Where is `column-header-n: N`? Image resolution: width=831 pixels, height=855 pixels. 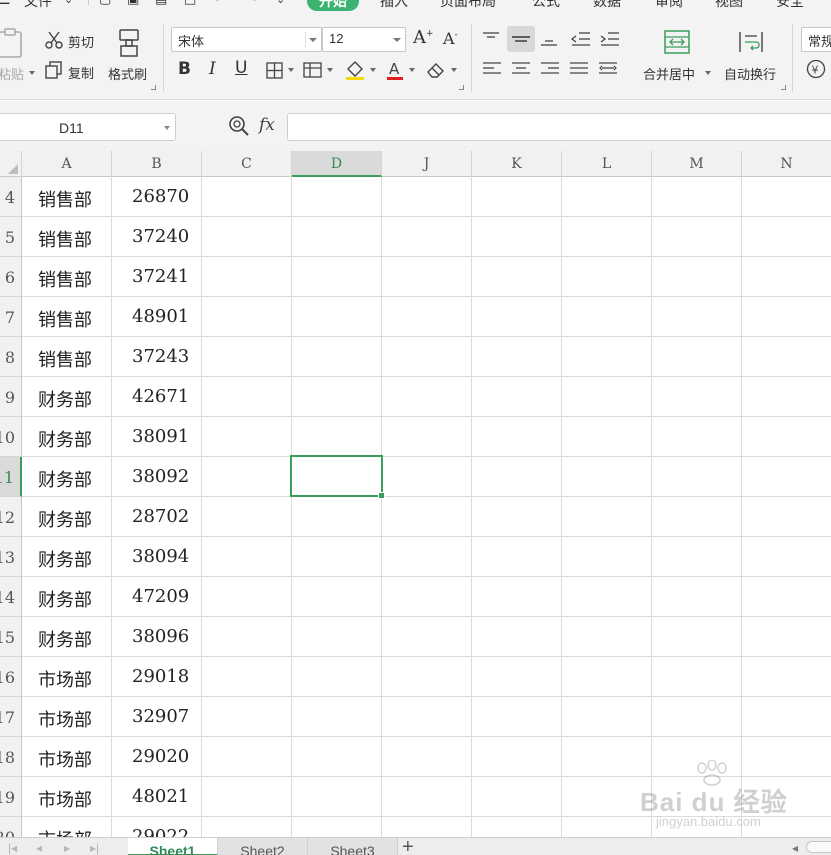 column-header-n: N is located at coordinates (786, 164).